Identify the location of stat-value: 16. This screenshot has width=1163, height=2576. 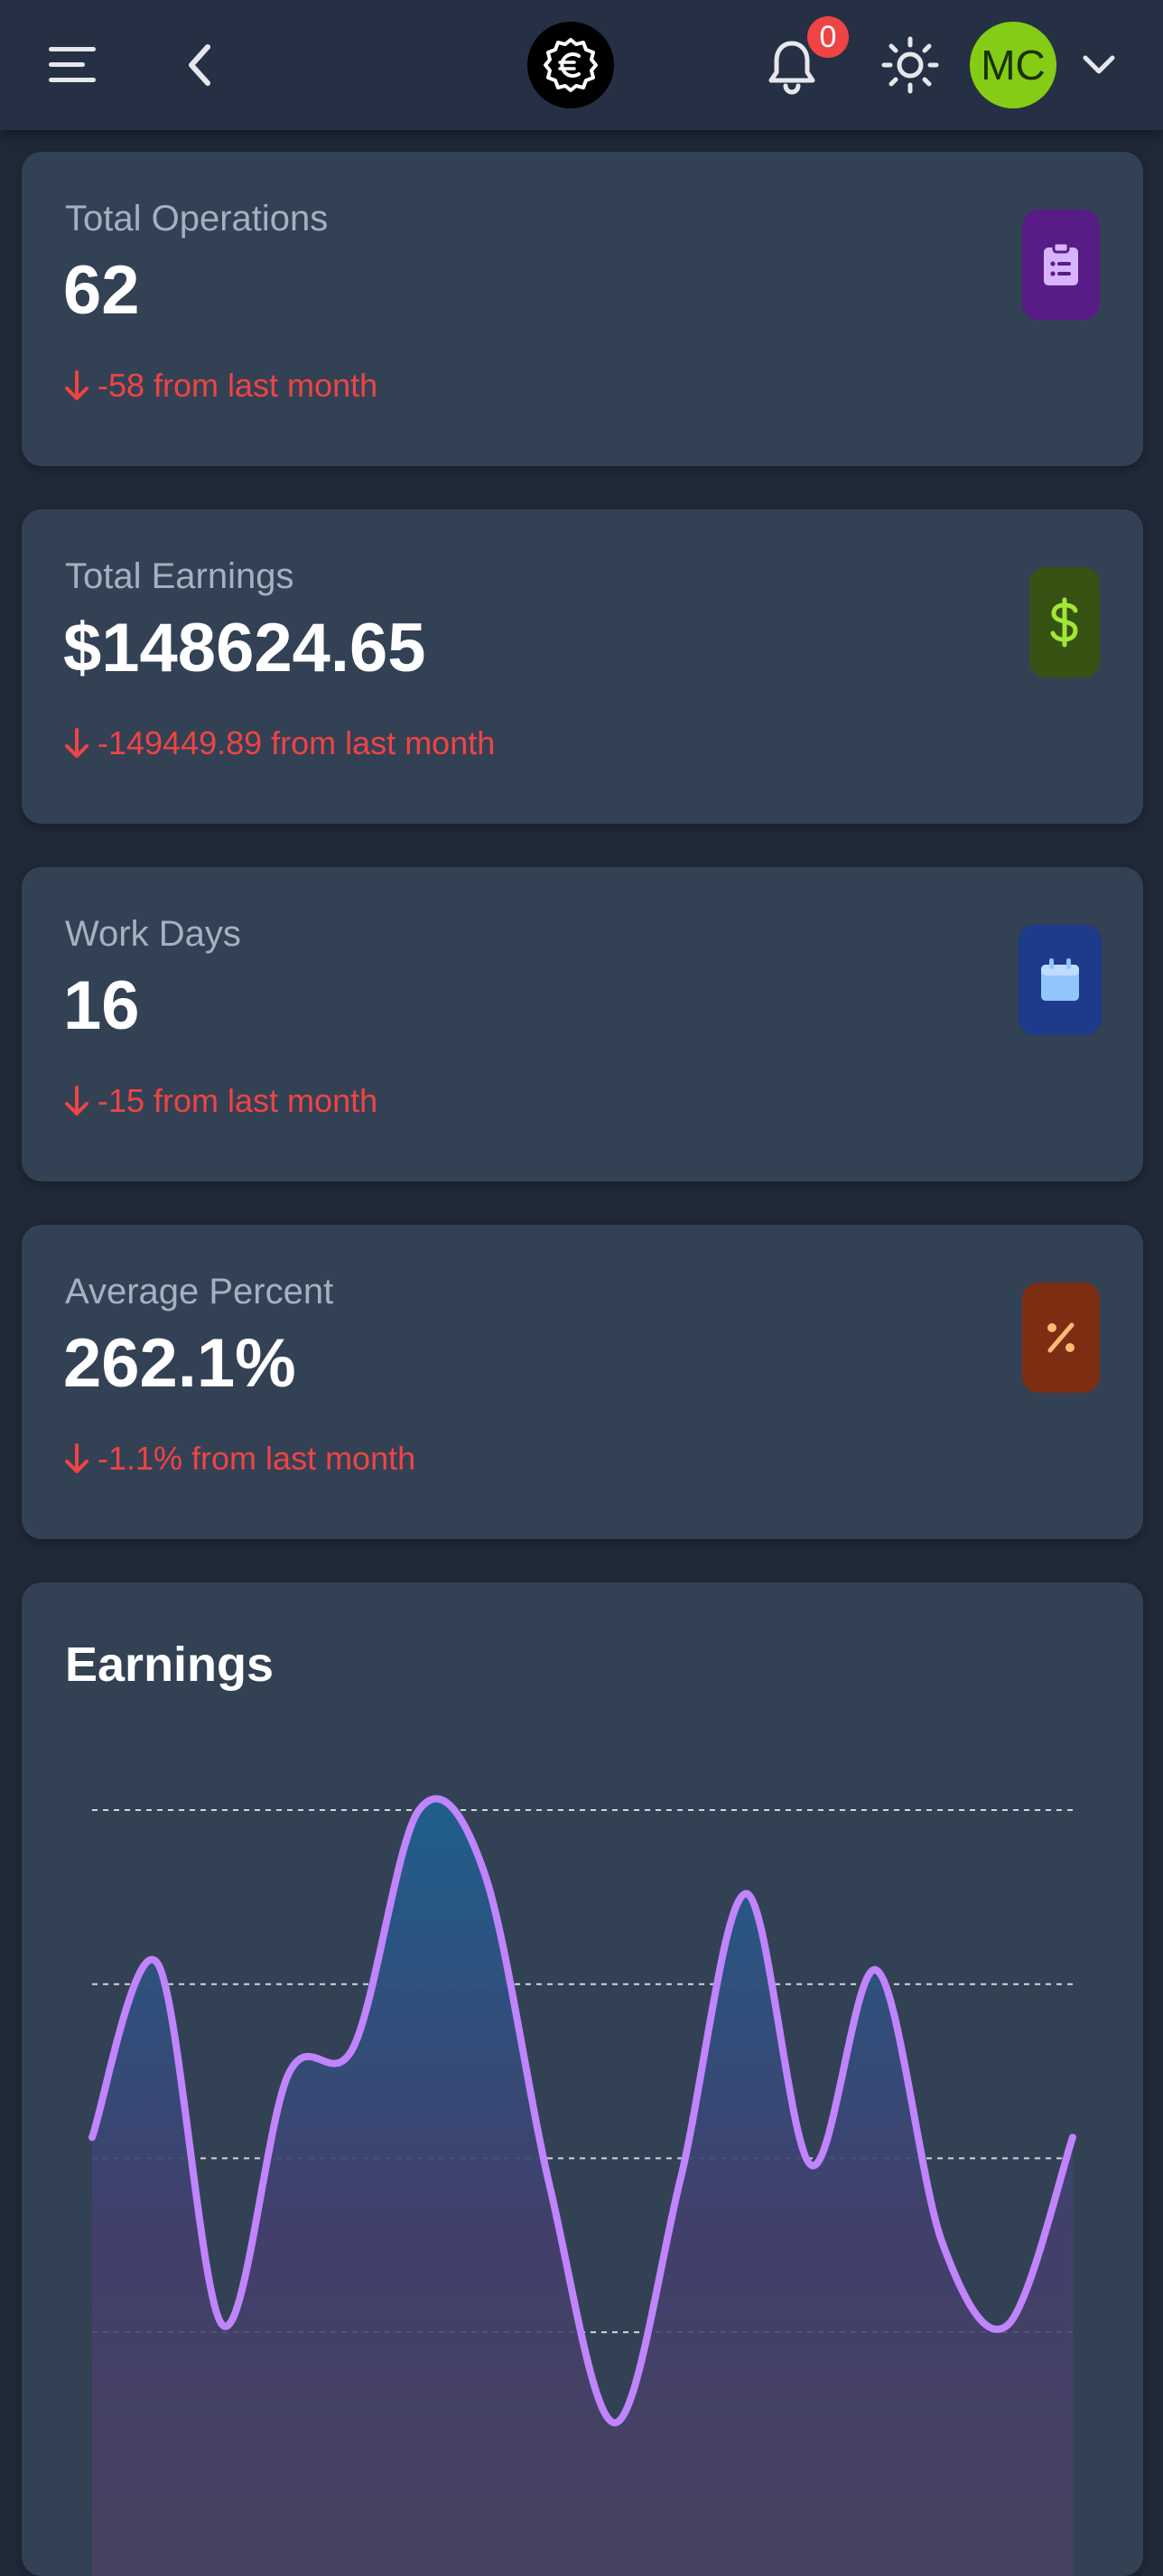
(101, 1005).